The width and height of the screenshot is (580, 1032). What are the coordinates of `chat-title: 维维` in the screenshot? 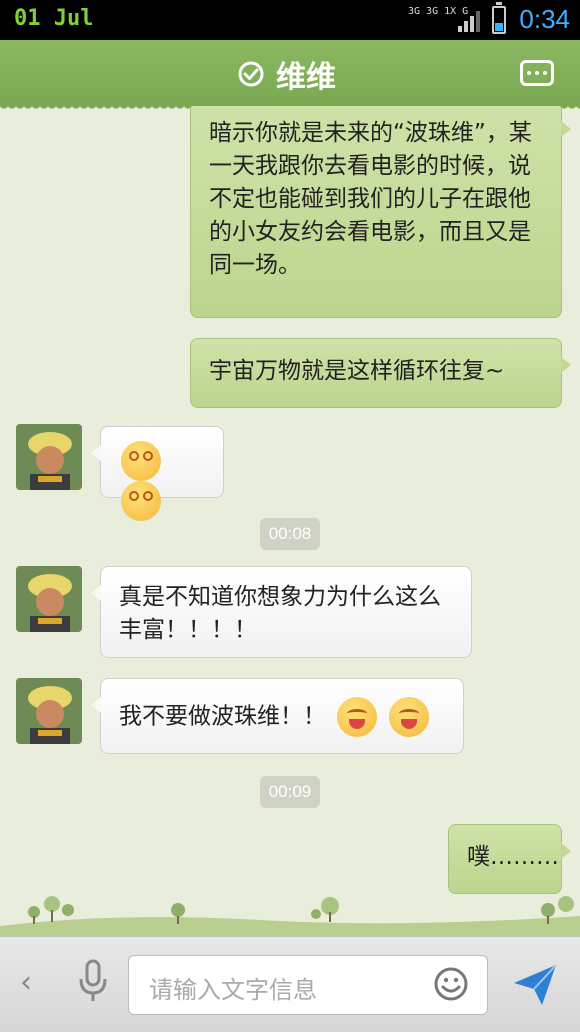 It's located at (306, 77).